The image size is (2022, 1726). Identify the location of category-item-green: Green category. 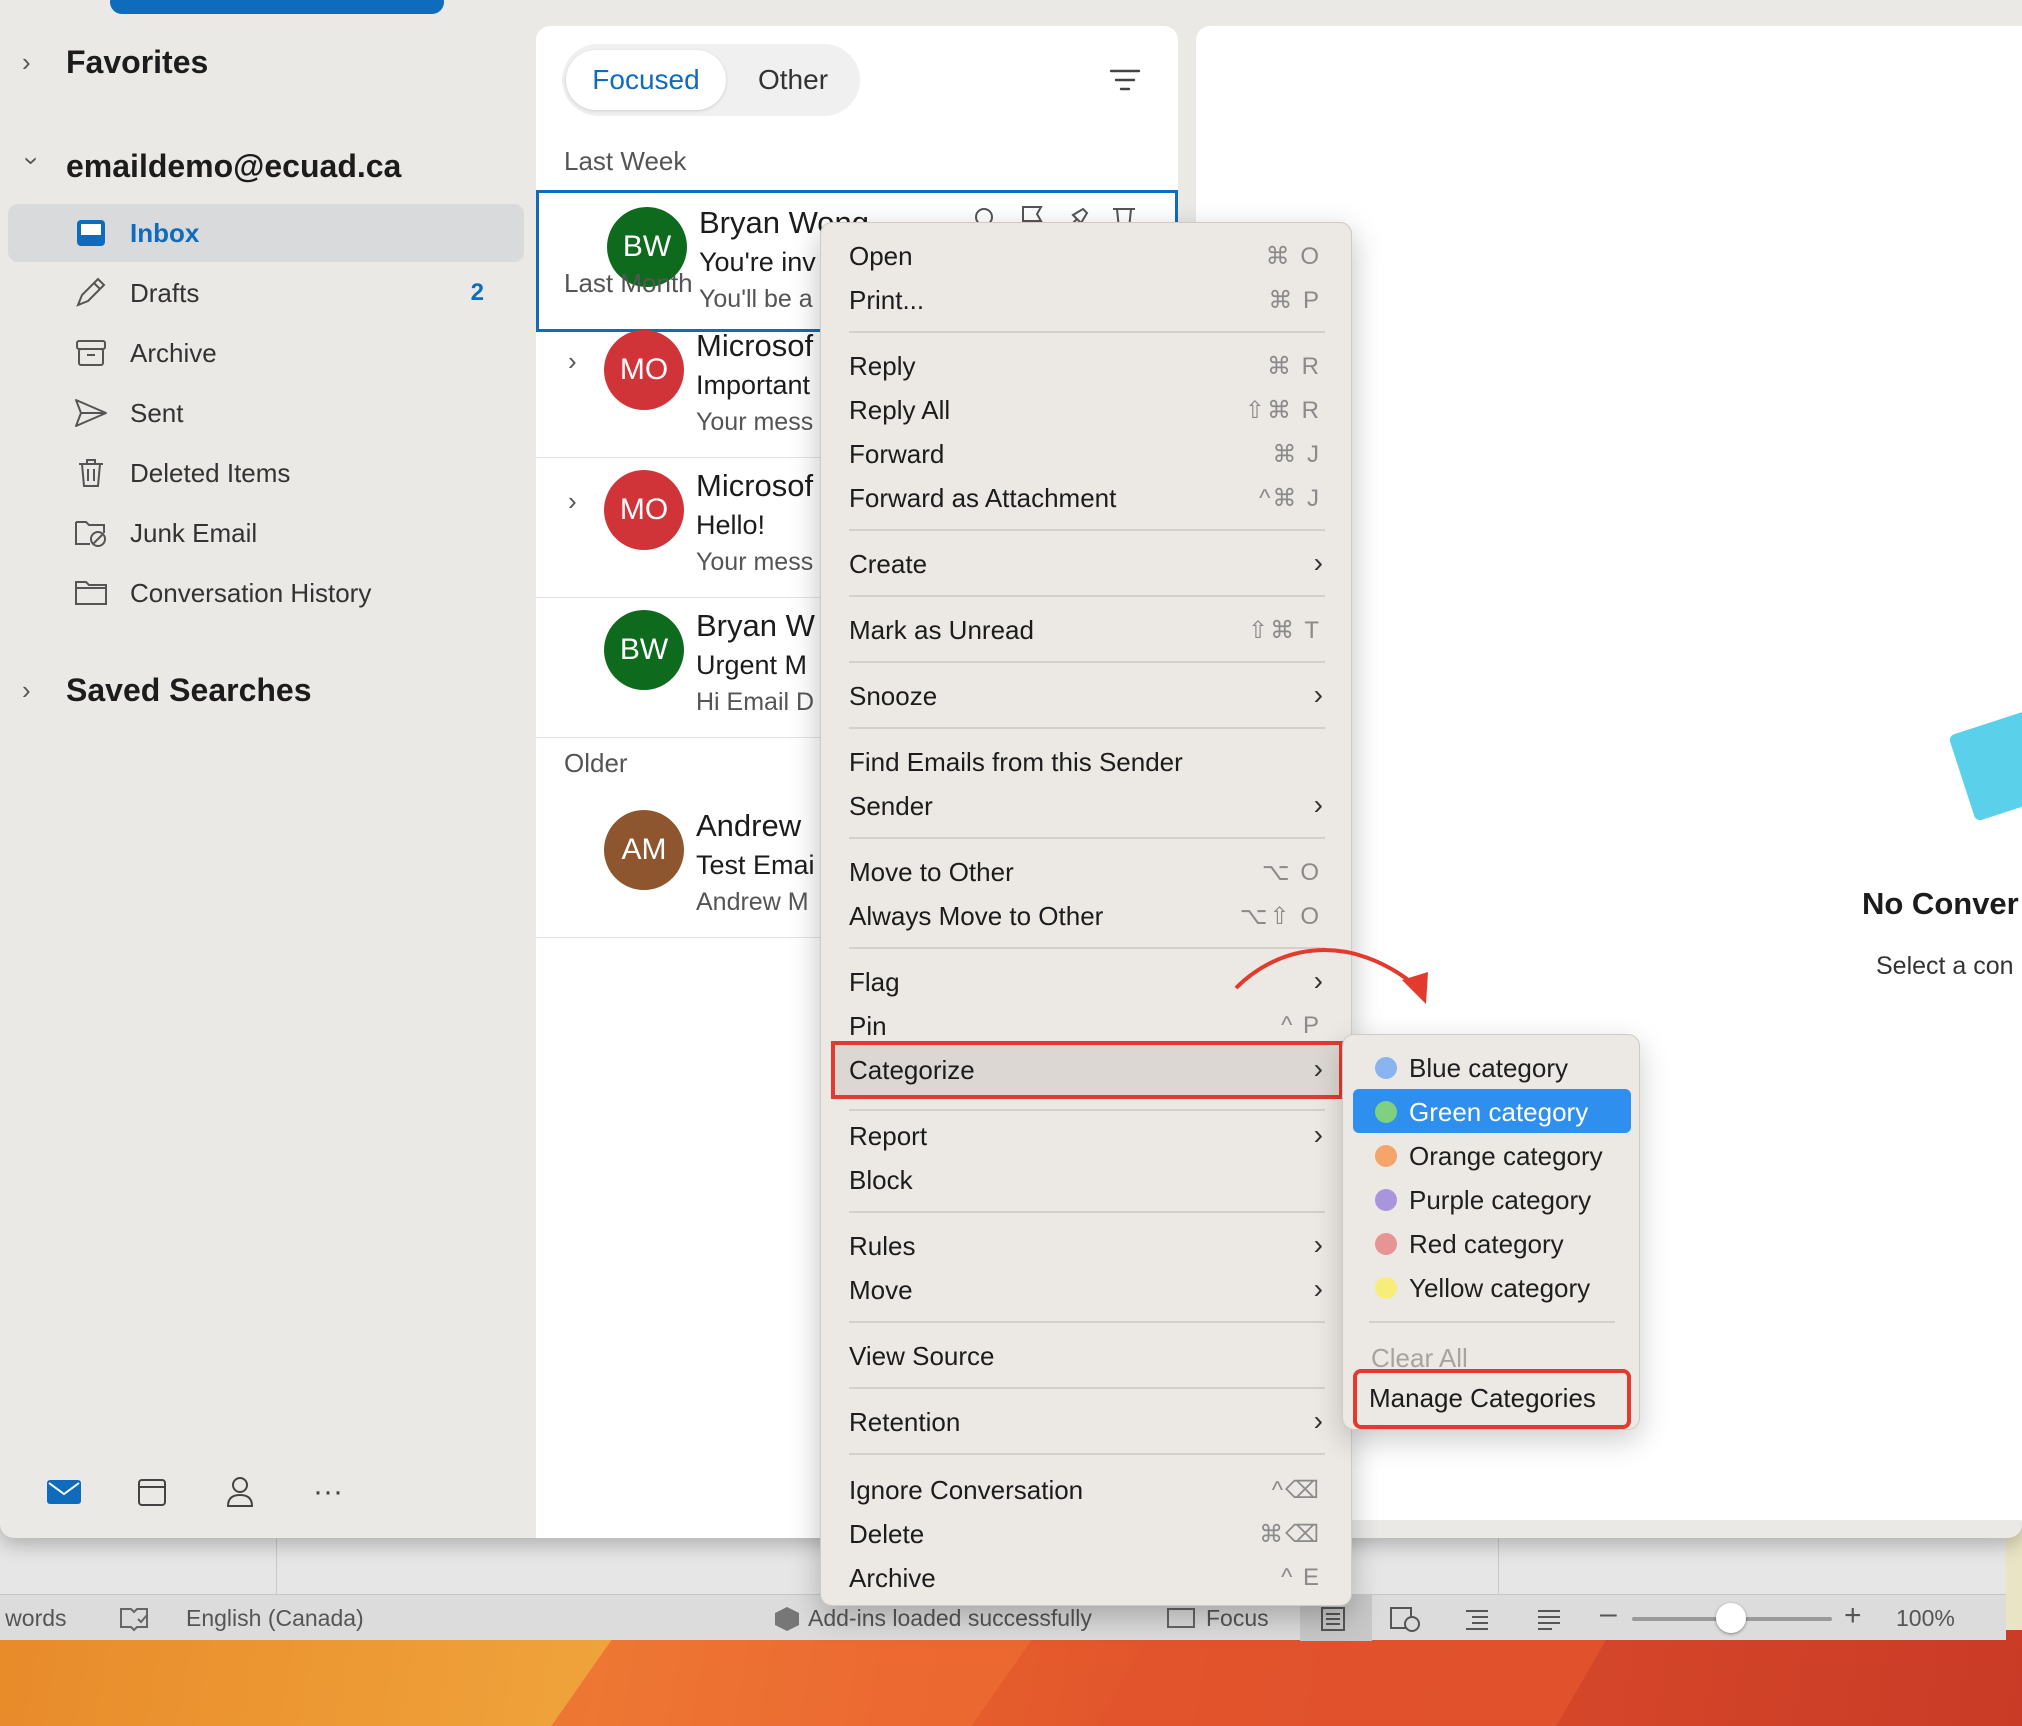
(1492, 1111).